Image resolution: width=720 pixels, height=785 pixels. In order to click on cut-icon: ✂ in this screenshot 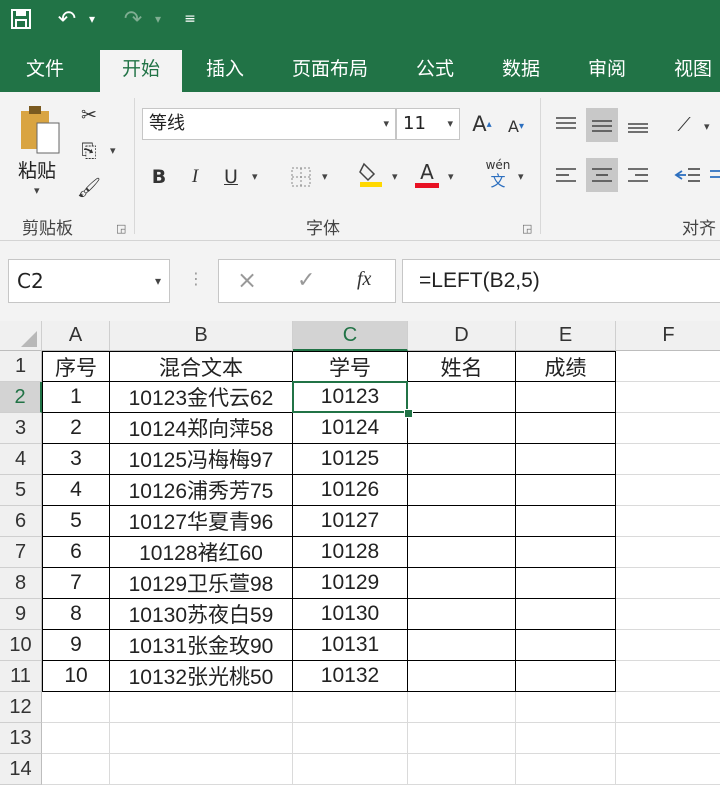, I will do `click(89, 115)`.